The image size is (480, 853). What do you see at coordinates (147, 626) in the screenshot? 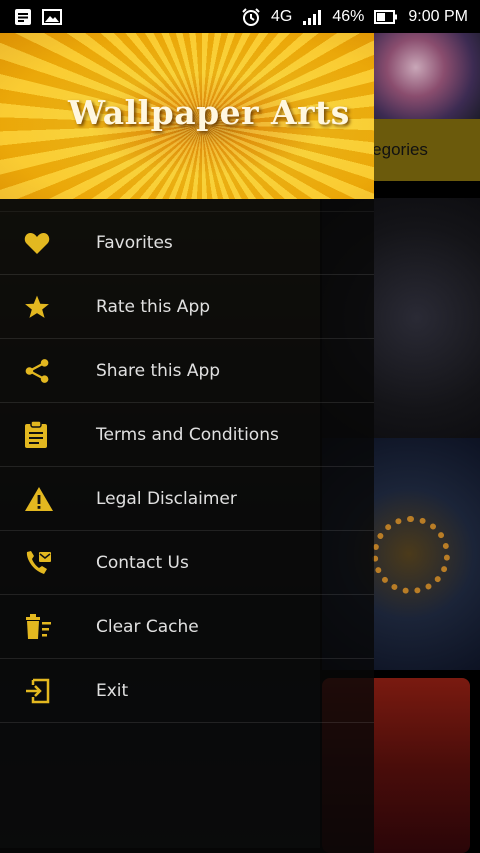
I see `menu-item-label: Clear Cache` at bounding box center [147, 626].